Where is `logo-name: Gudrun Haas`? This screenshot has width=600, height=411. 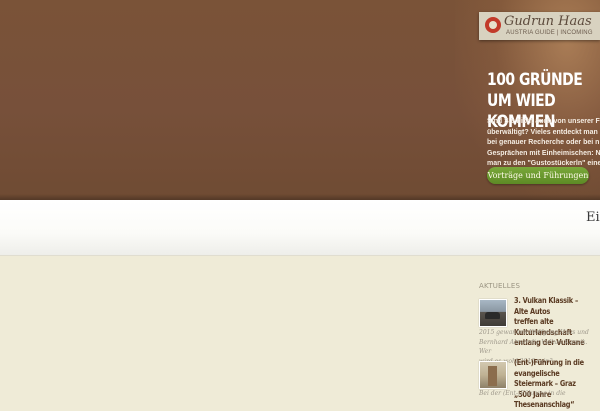 logo-name: Gudrun Haas is located at coordinates (548, 21).